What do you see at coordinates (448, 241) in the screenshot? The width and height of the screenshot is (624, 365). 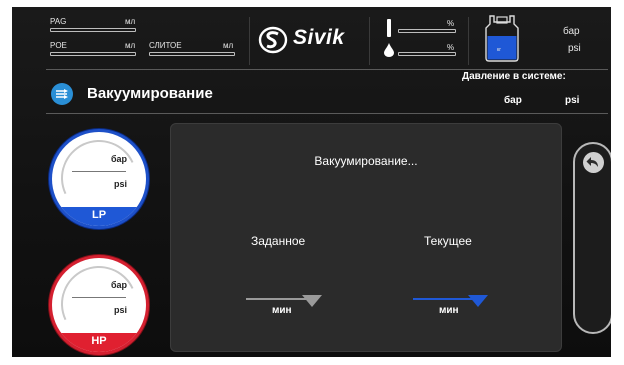 I see `current-time-label: Текущее` at bounding box center [448, 241].